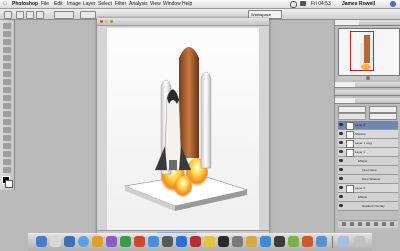 Image resolution: width=400 pixels, height=251 pixels. Describe the element at coordinates (378, 84) in the screenshot. I see `tab-styles` at that location.